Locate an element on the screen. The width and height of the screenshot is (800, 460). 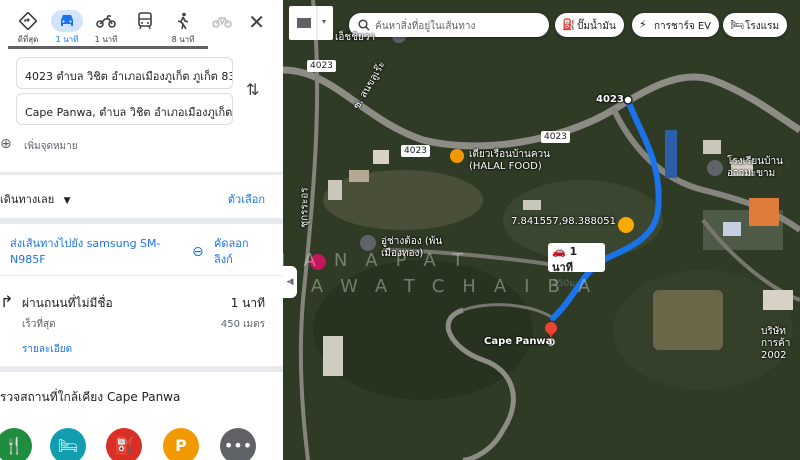
send-to-device-link: ส่งเส้นทางไปยัง samsung SM-N985F is located at coordinates (90, 252).